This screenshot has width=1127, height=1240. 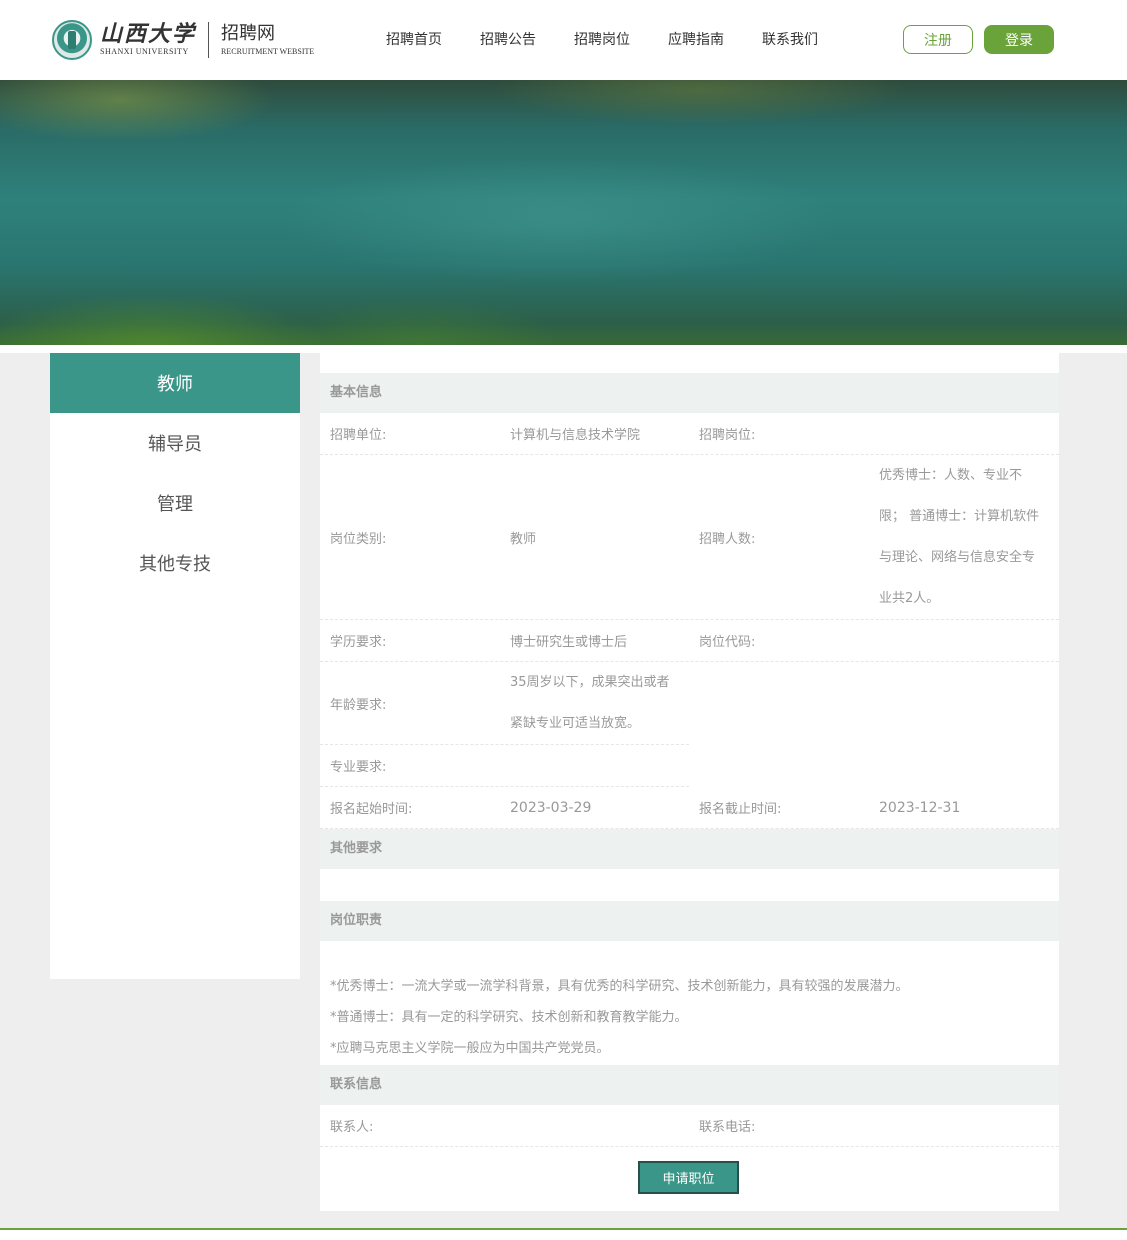 I want to click on university-name-en: SHANXI UNIVERSITY, so click(x=144, y=51).